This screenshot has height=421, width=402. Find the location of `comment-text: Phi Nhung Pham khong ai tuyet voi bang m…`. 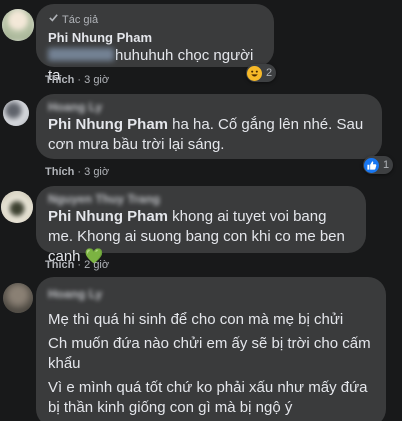

comment-text: Phi Nhung Pham khong ai tuyet voi bang m… is located at coordinates (201, 237).